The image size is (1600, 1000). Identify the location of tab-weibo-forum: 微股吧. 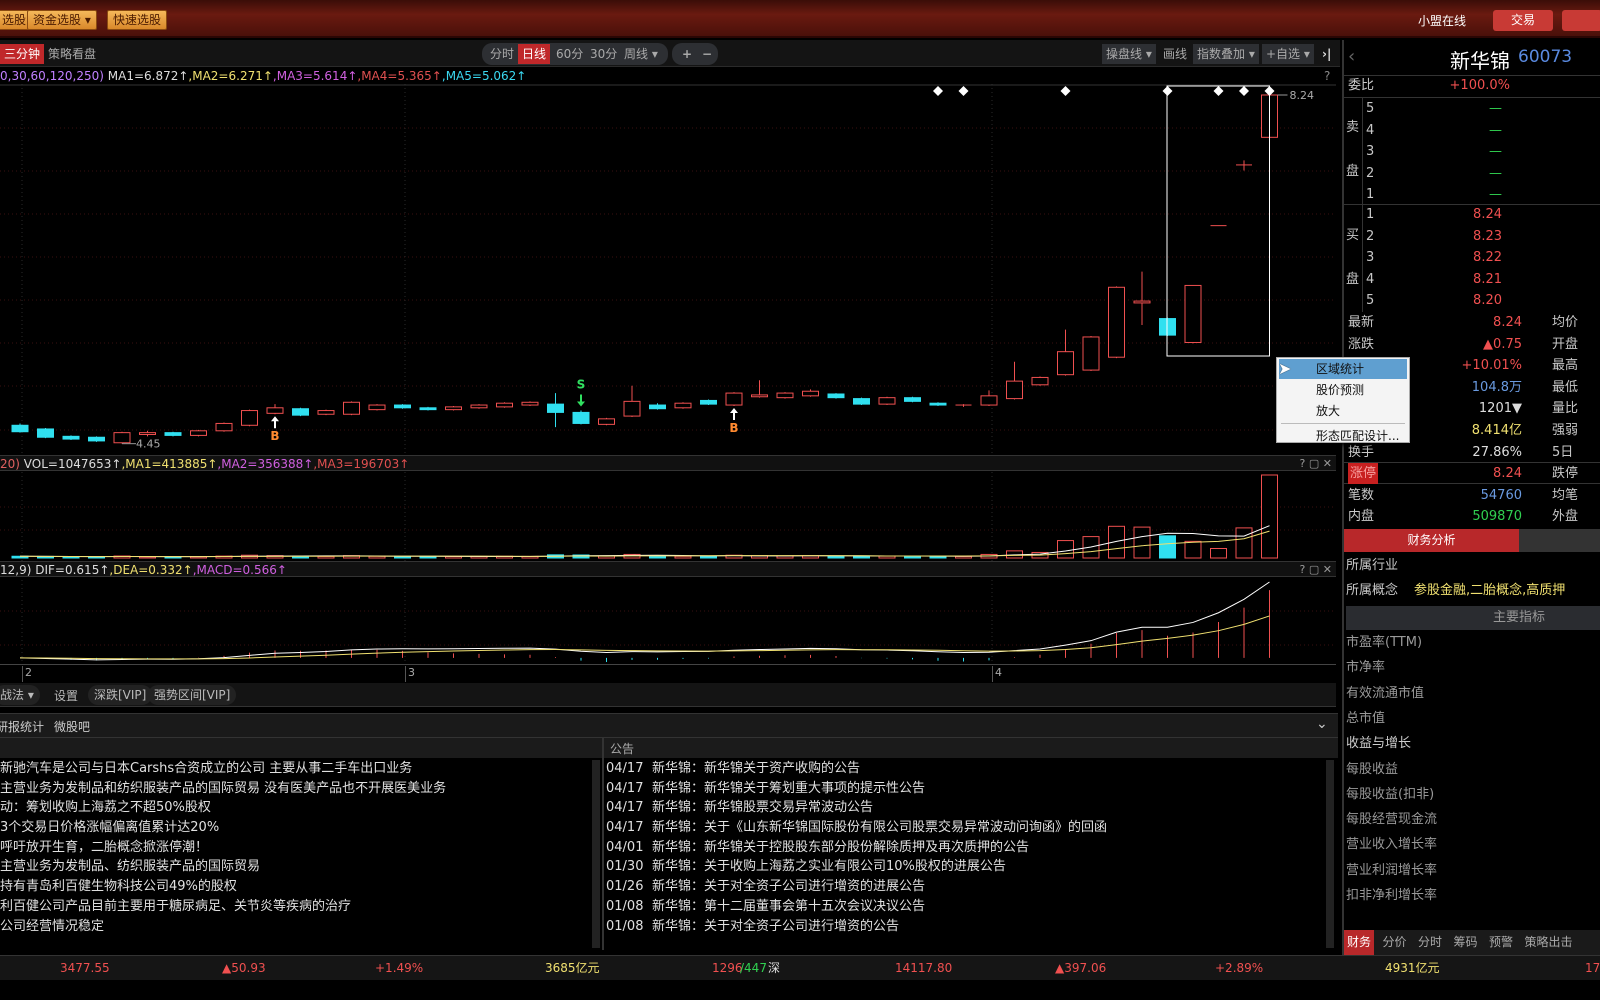
(72, 726).